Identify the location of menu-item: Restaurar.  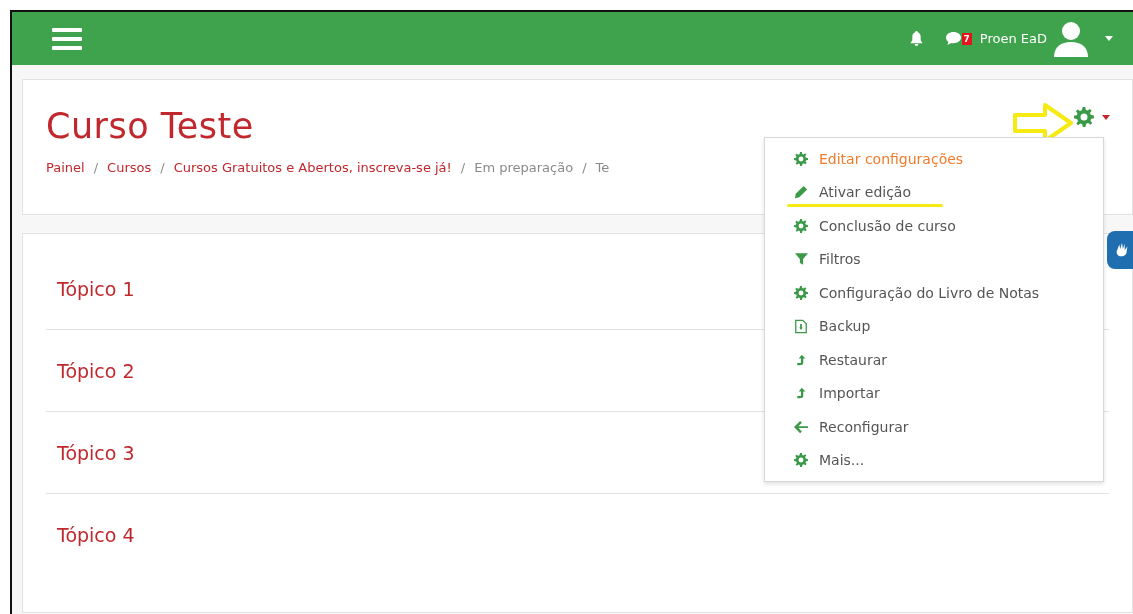
(934, 360).